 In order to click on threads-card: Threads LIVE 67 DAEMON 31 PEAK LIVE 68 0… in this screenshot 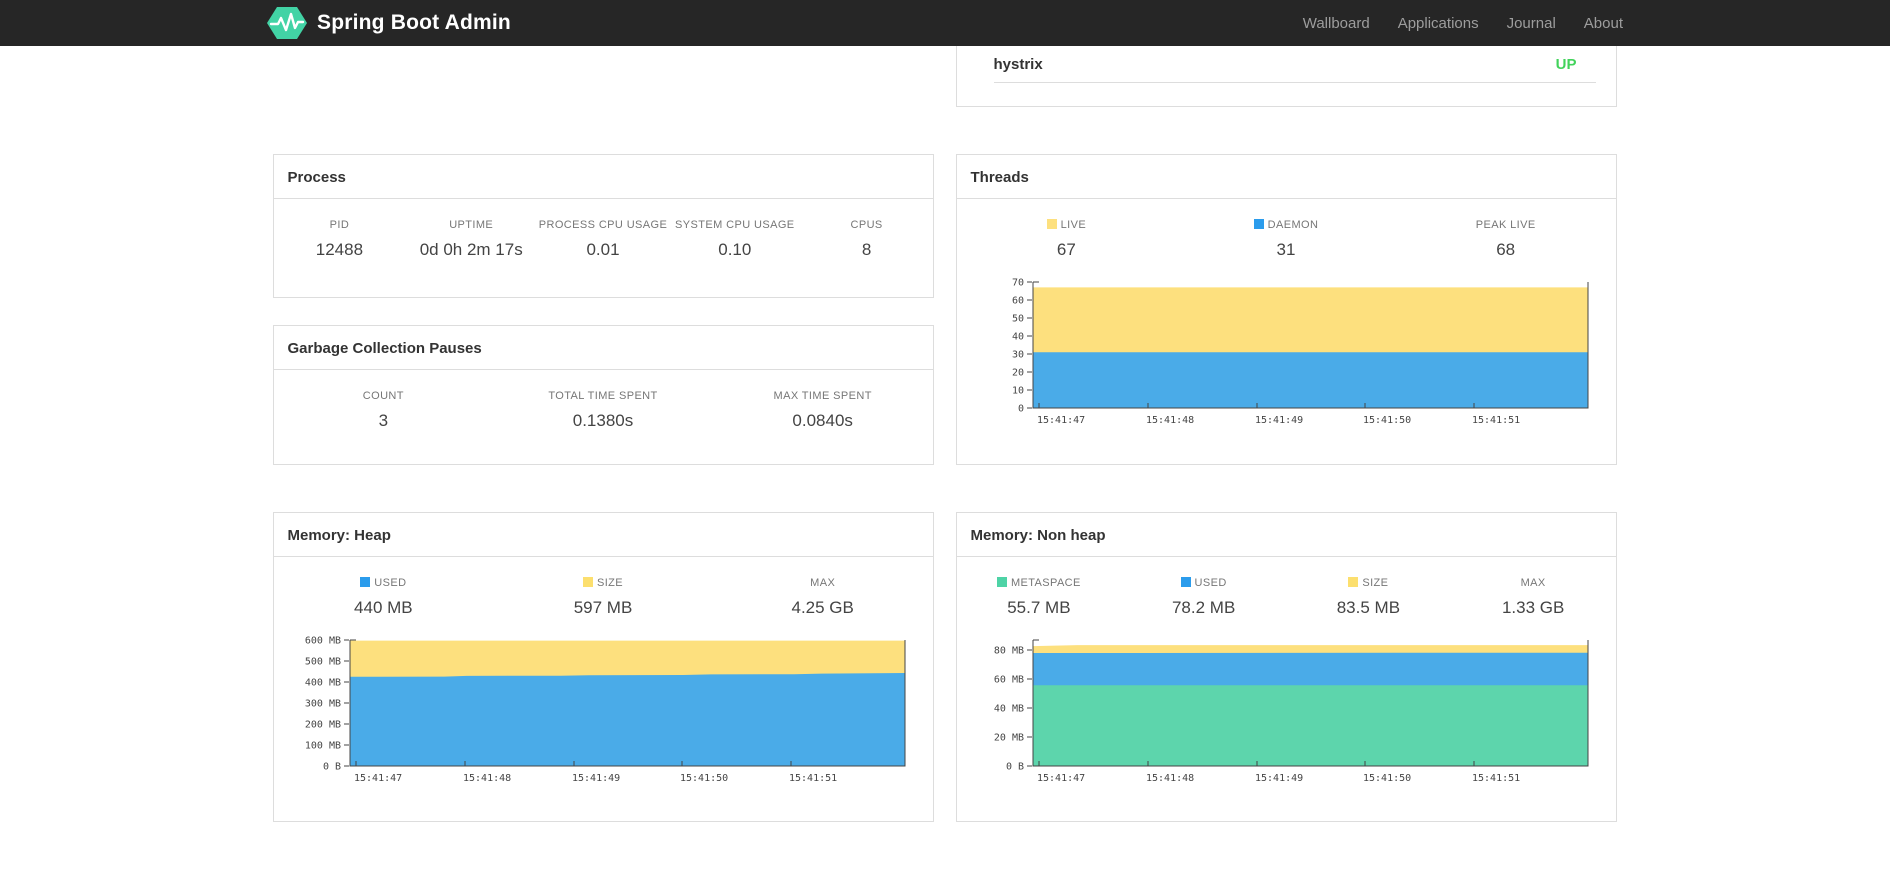, I will do `click(1286, 309)`.